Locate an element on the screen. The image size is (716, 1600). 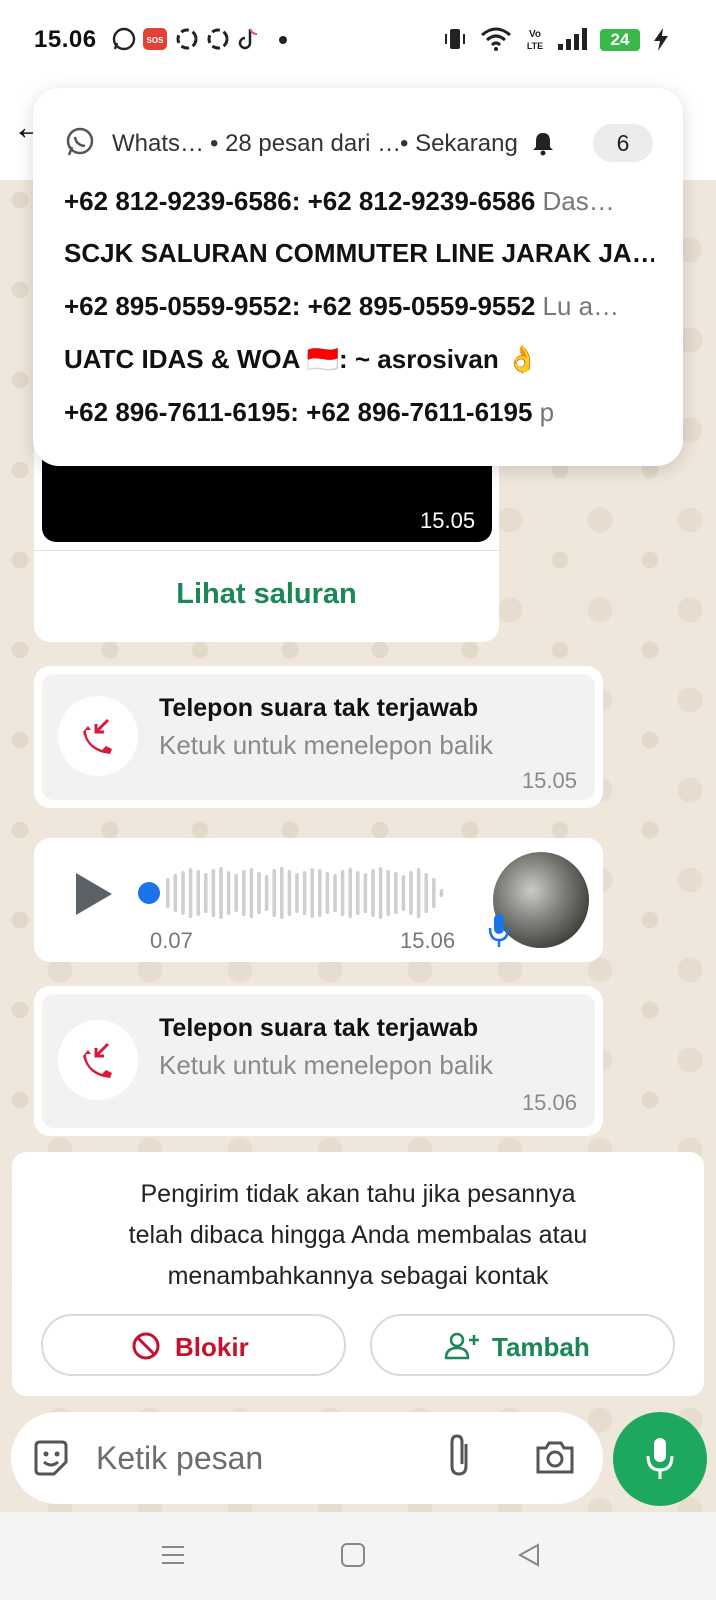
voice-record-button is located at coordinates (660, 1459).